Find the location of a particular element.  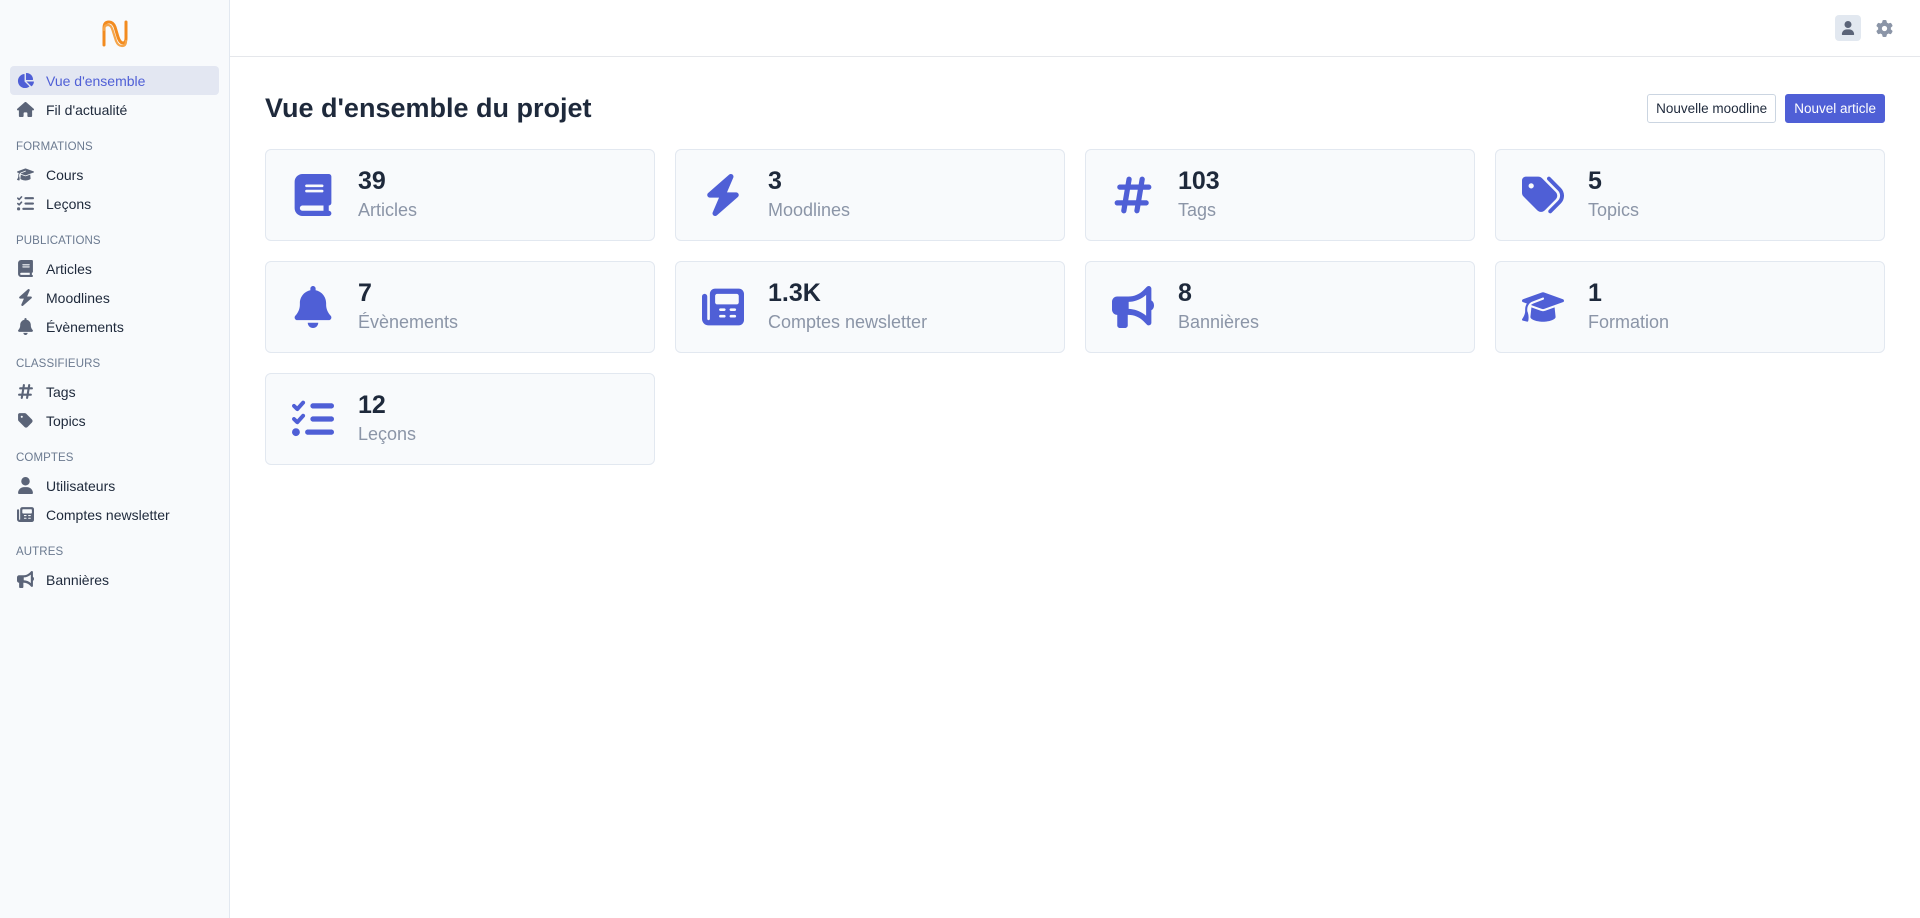

sidebar-item-label: Topics is located at coordinates (66, 420).